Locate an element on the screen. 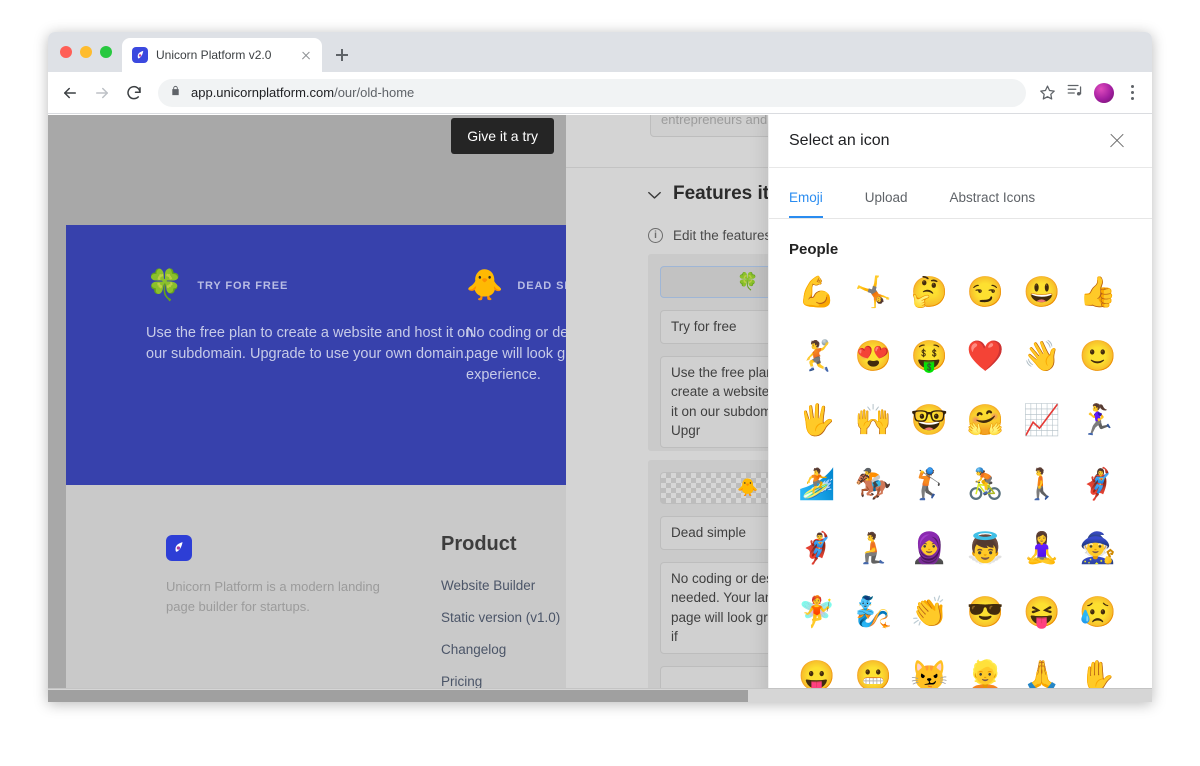 This screenshot has width=1200, height=766. edit-features-label: Edit the features: is located at coordinates (720, 235).